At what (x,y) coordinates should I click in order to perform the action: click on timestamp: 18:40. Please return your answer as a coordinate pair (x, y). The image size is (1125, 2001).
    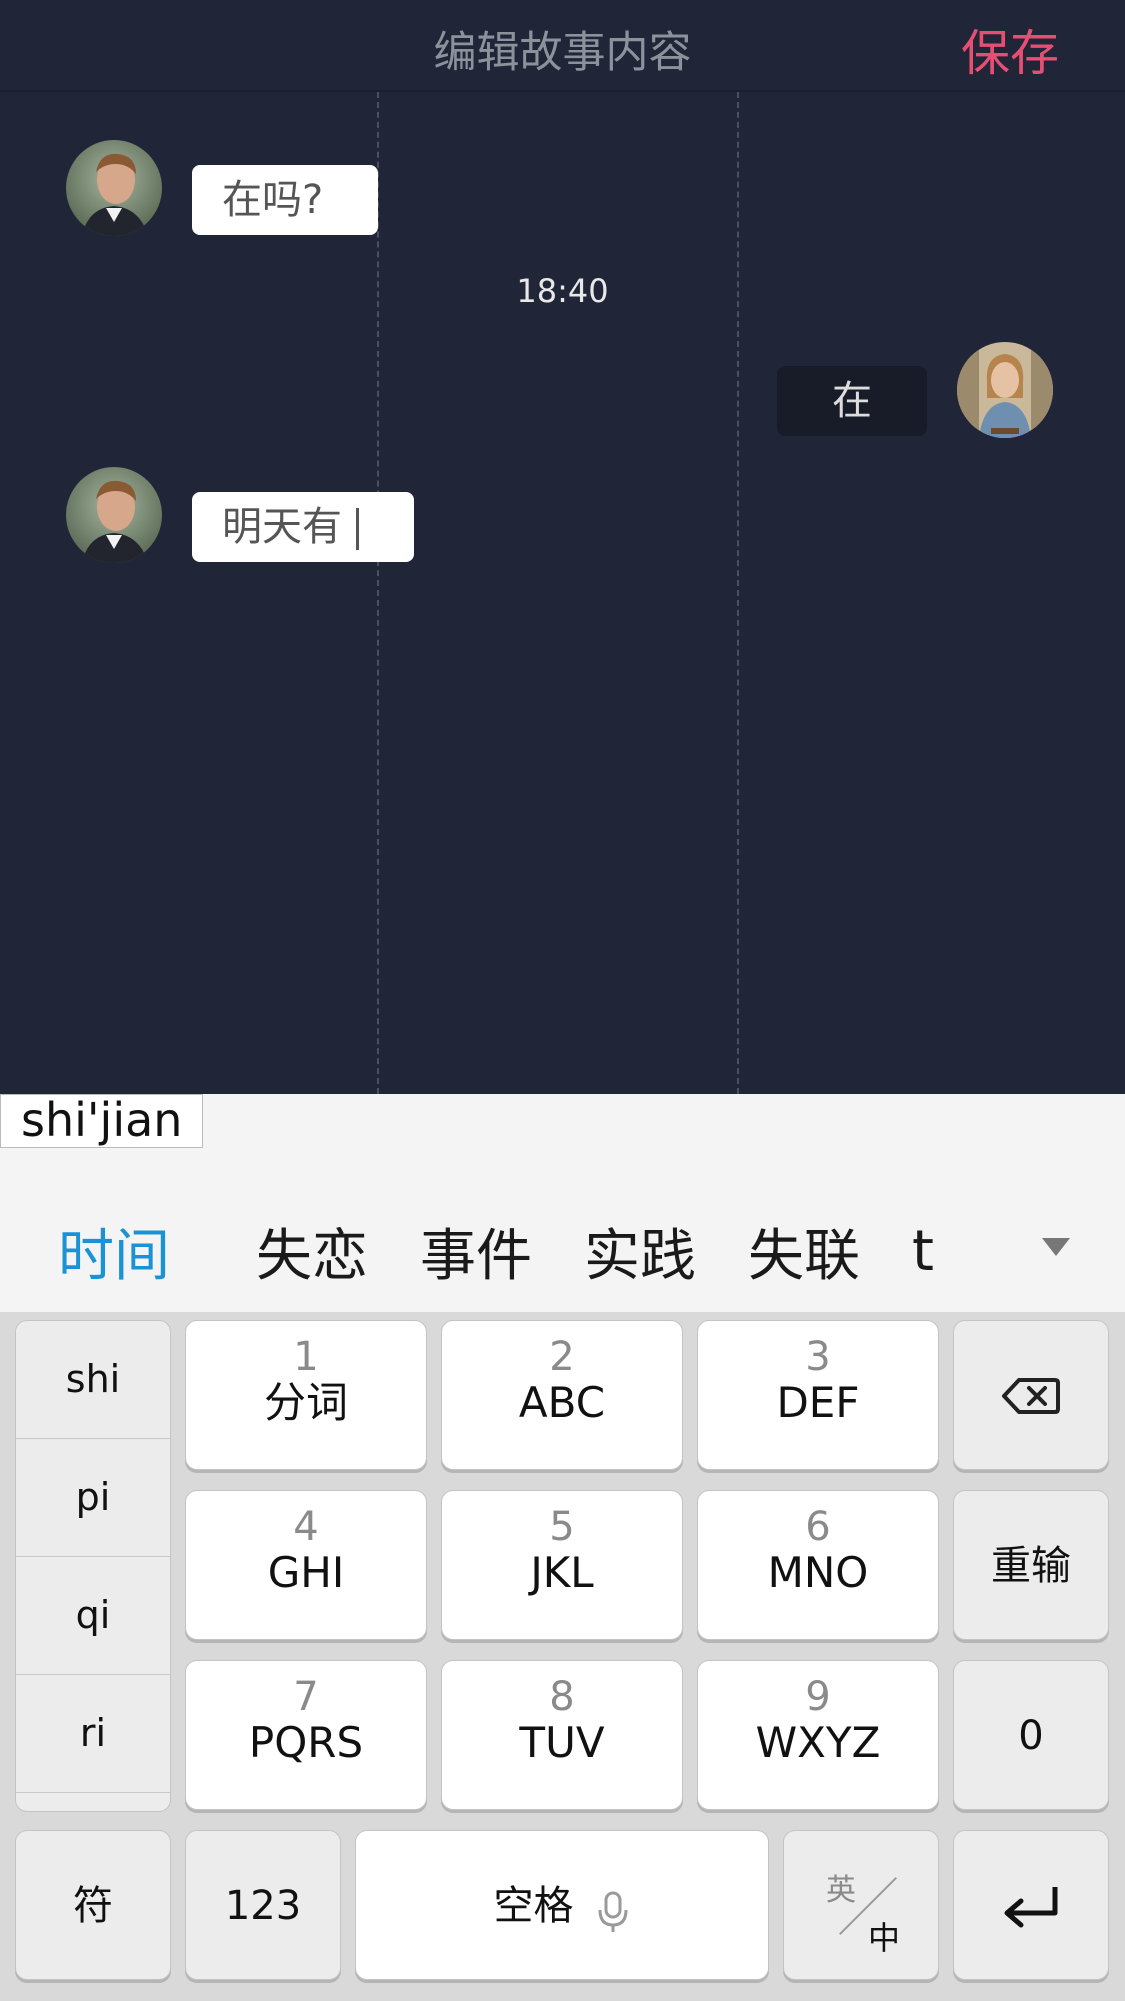
    Looking at the image, I should click on (562, 291).